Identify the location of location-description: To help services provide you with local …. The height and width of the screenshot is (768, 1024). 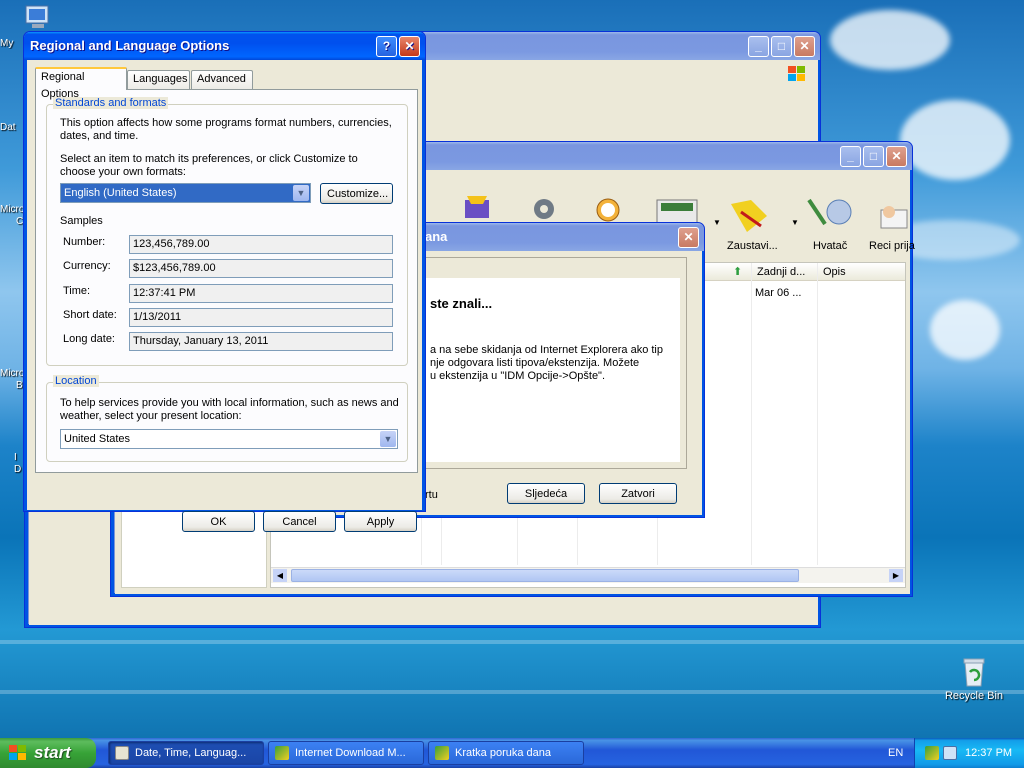
(229, 409).